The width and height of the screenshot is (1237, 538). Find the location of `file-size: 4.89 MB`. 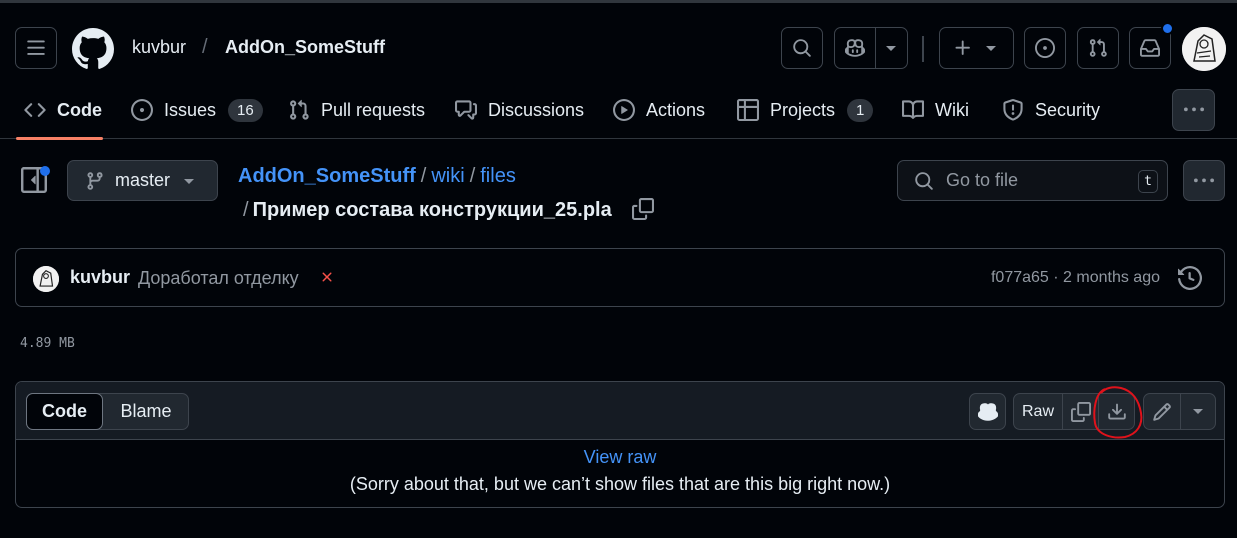

file-size: 4.89 MB is located at coordinates (47, 343).